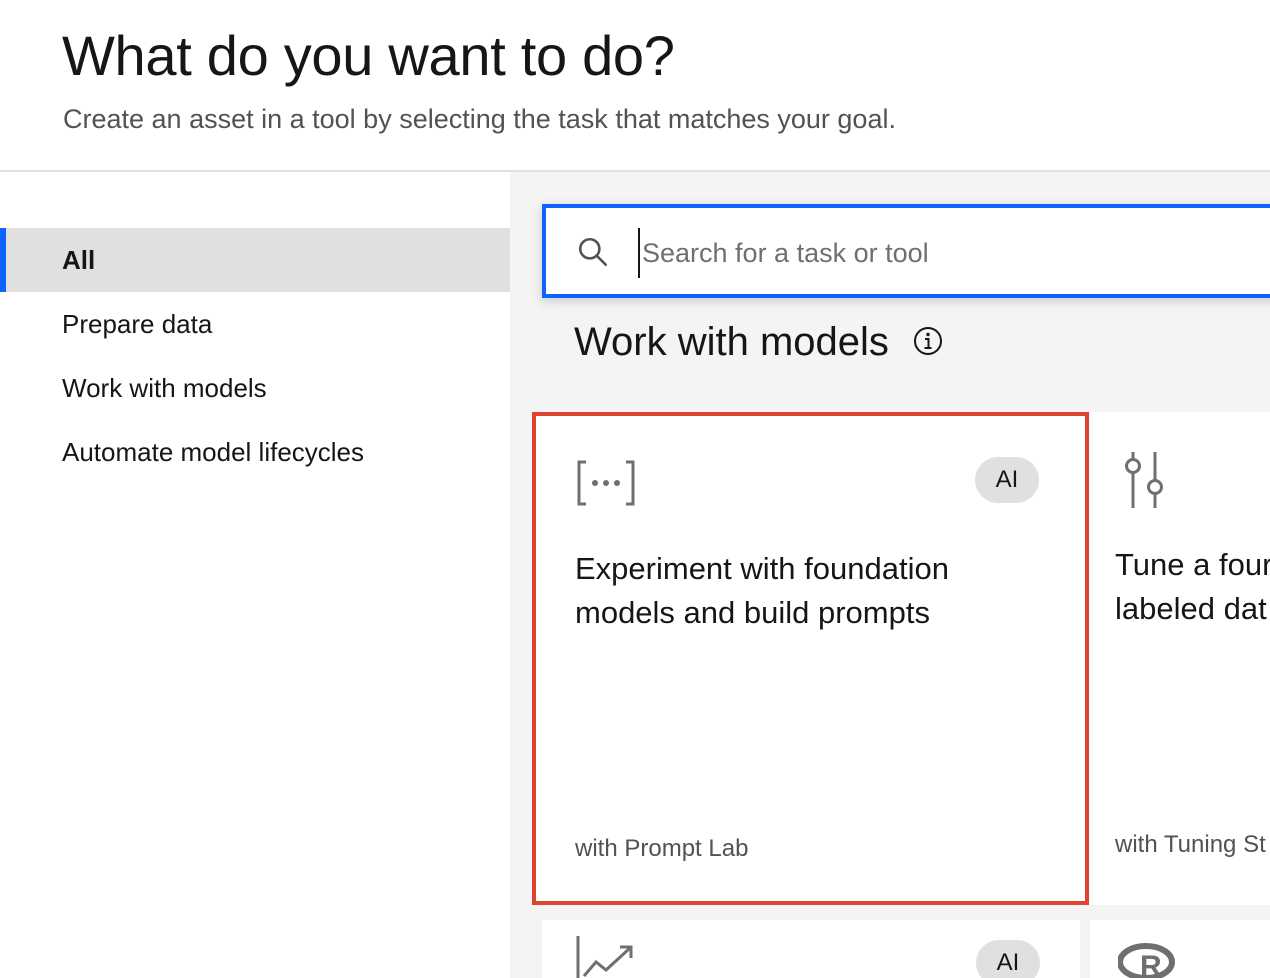  What do you see at coordinates (811, 949) in the screenshot?
I see `task-card-third: AI` at bounding box center [811, 949].